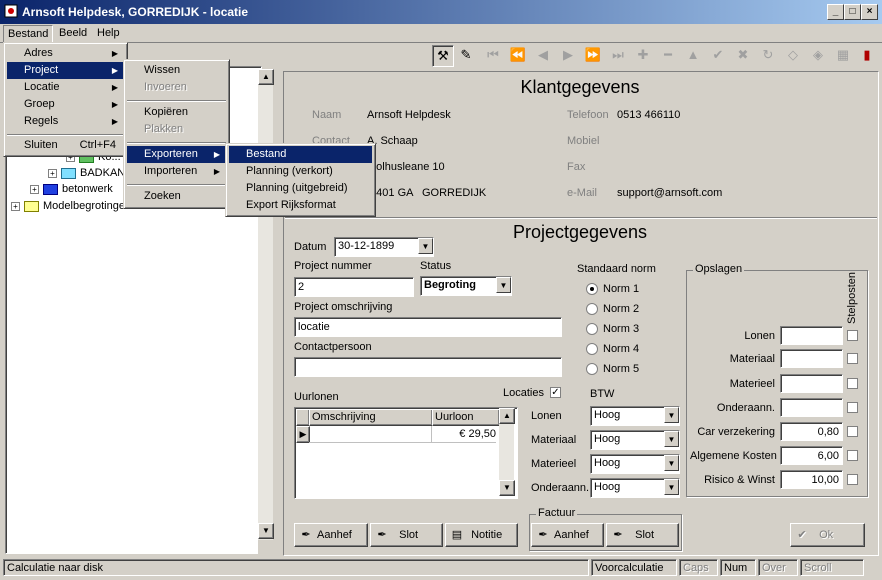 This screenshot has height=580, width=882. Describe the element at coordinates (176, 70) in the screenshot. I see `menu-item-wissen: Wissen` at that location.